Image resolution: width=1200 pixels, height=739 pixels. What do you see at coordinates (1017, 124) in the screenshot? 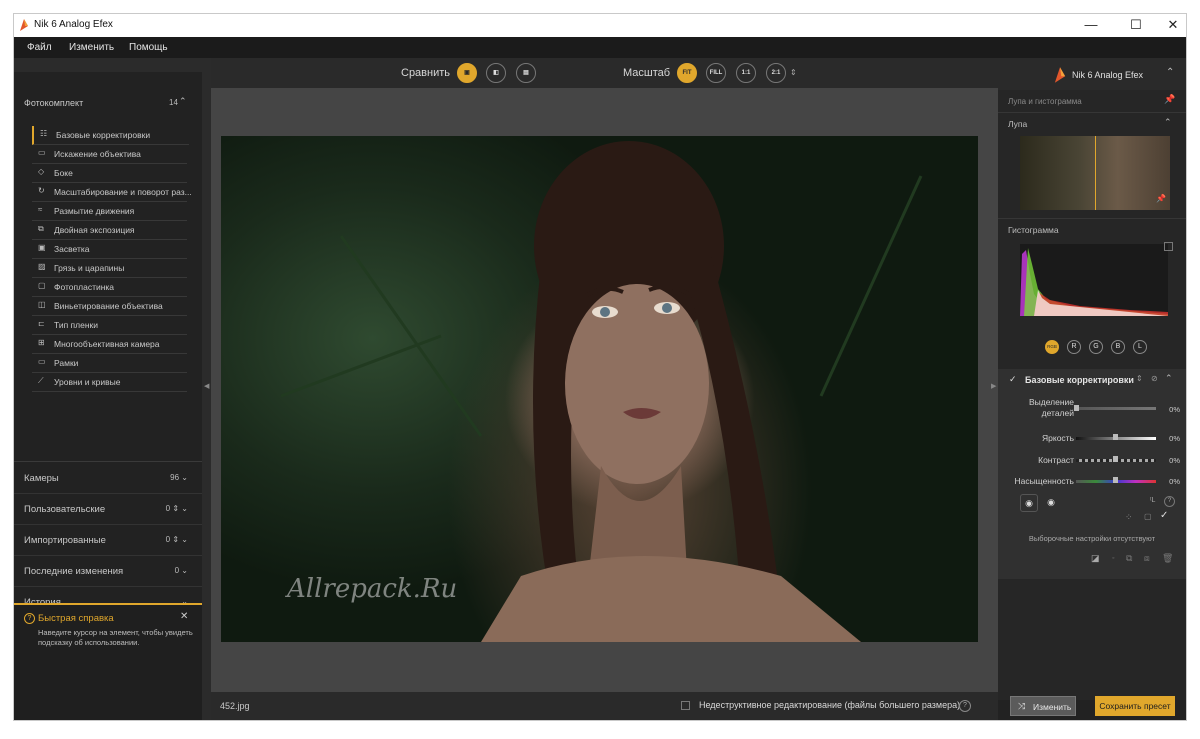
I see `loupe-header: Лупа` at bounding box center [1017, 124].